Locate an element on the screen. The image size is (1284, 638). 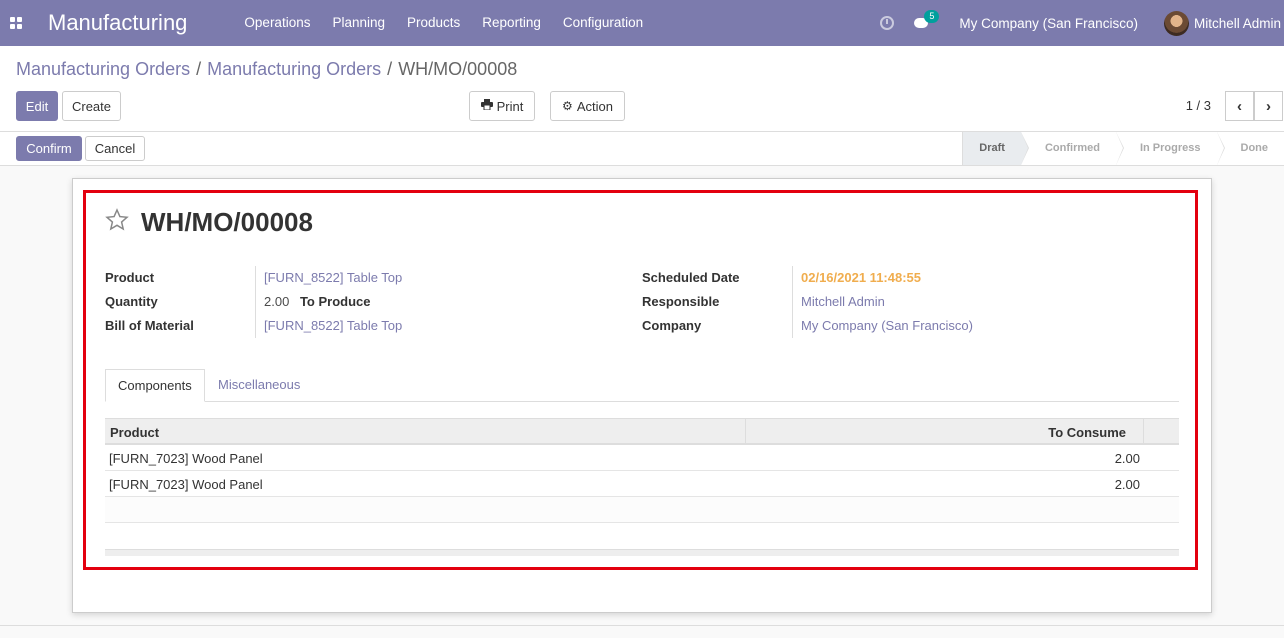
quantity-label: Quantity is located at coordinates (131, 301).